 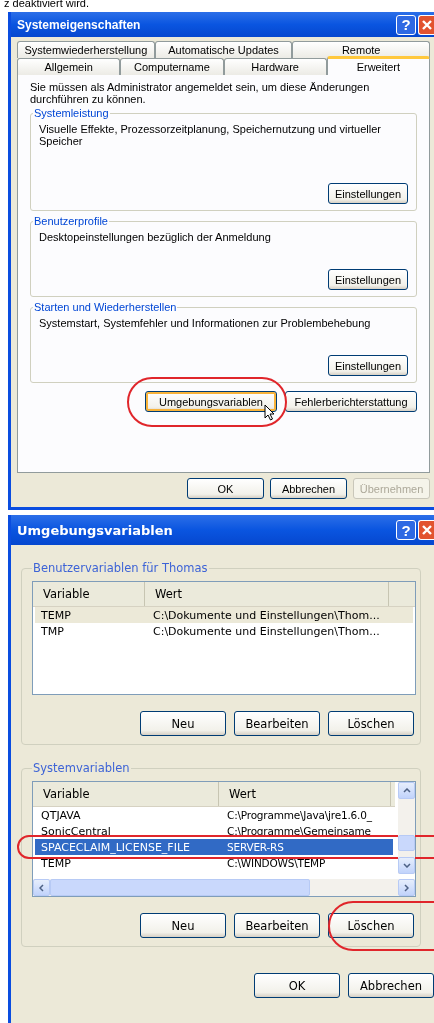 What do you see at coordinates (378, 65) in the screenshot?
I see `tab: Erweitert` at bounding box center [378, 65].